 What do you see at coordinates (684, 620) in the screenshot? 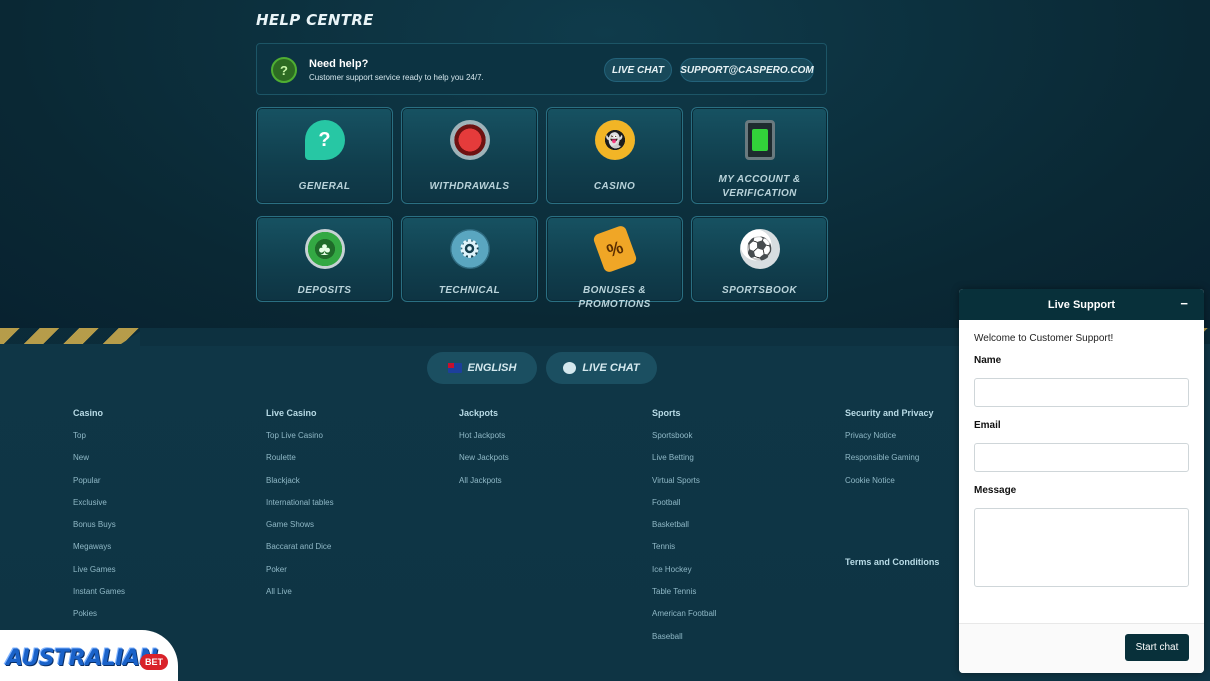
I see `footer-link: American Football` at bounding box center [684, 620].